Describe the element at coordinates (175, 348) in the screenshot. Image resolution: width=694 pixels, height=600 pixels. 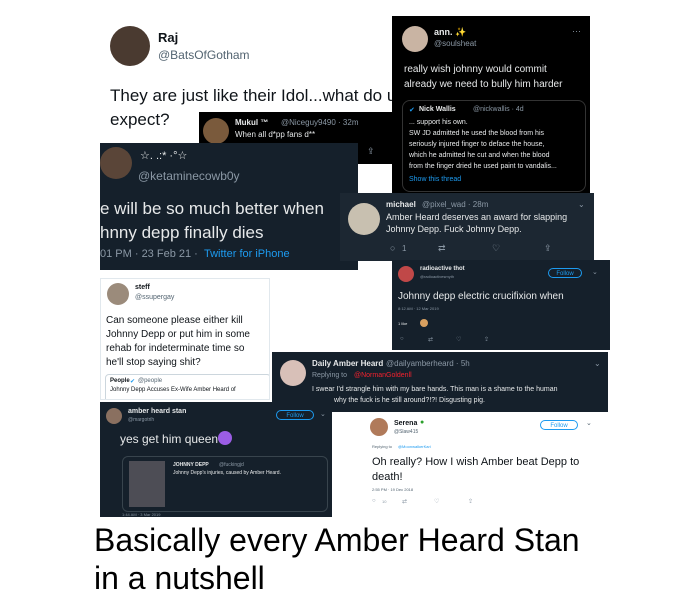
I see `tweet-text: rehab for indeterminate time so` at that location.